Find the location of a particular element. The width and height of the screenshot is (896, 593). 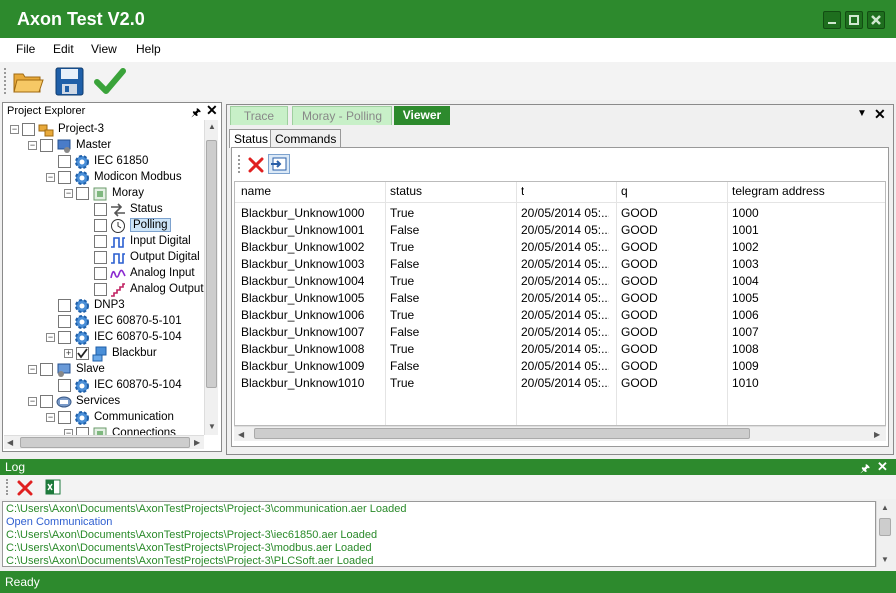

log-toolbar-grip is located at coordinates (7, 487).